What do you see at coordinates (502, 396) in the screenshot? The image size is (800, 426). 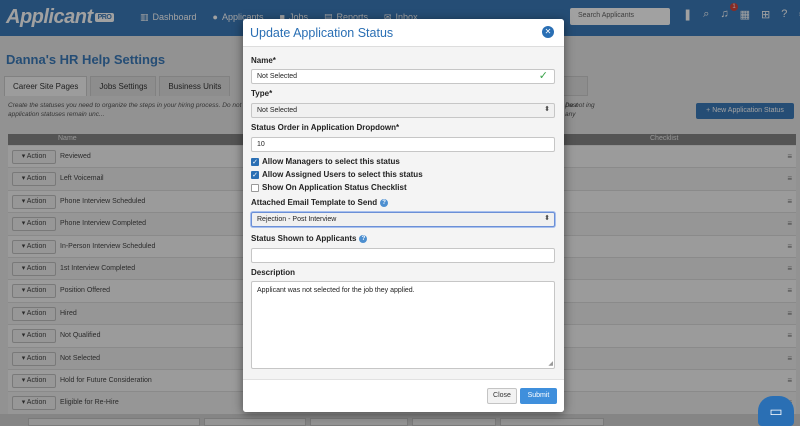 I see `close-button: Close` at bounding box center [502, 396].